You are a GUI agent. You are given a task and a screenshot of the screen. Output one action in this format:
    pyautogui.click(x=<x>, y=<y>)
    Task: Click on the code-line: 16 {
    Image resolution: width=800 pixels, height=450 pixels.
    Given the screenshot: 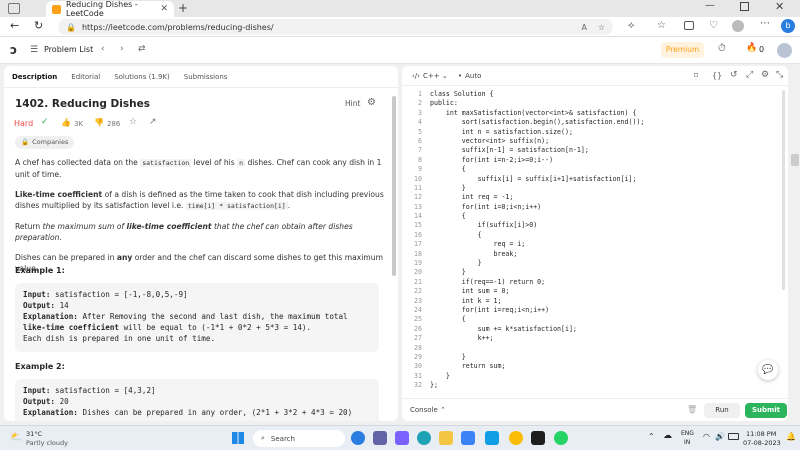 What is the action you would take?
    pyautogui.click(x=592, y=235)
    